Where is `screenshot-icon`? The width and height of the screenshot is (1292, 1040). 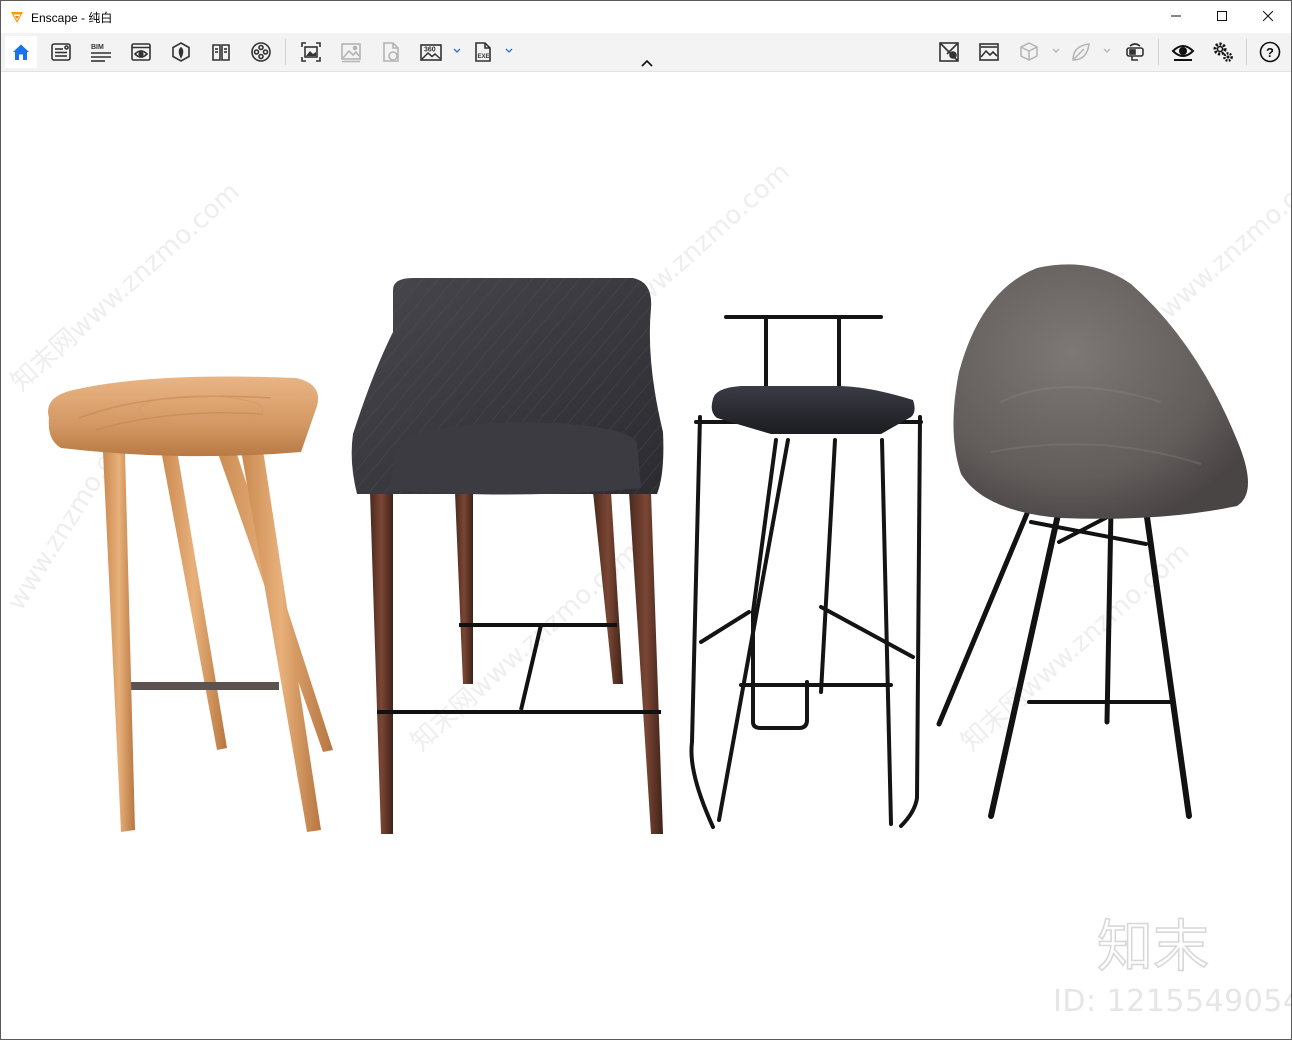
screenshot-icon is located at coordinates (311, 52).